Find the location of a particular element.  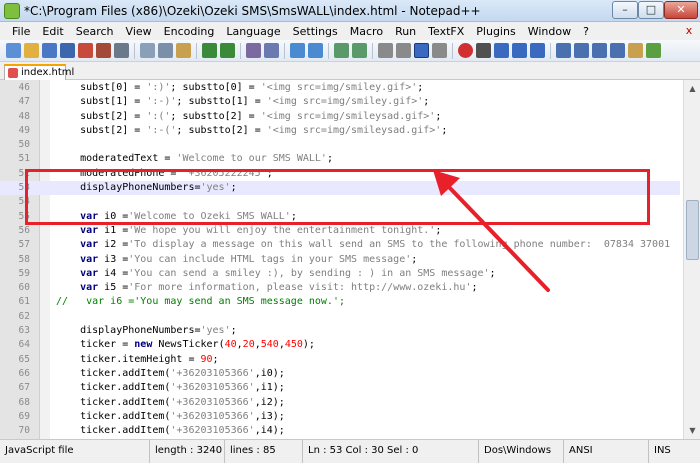

close-all-icon is located at coordinates (103, 50).